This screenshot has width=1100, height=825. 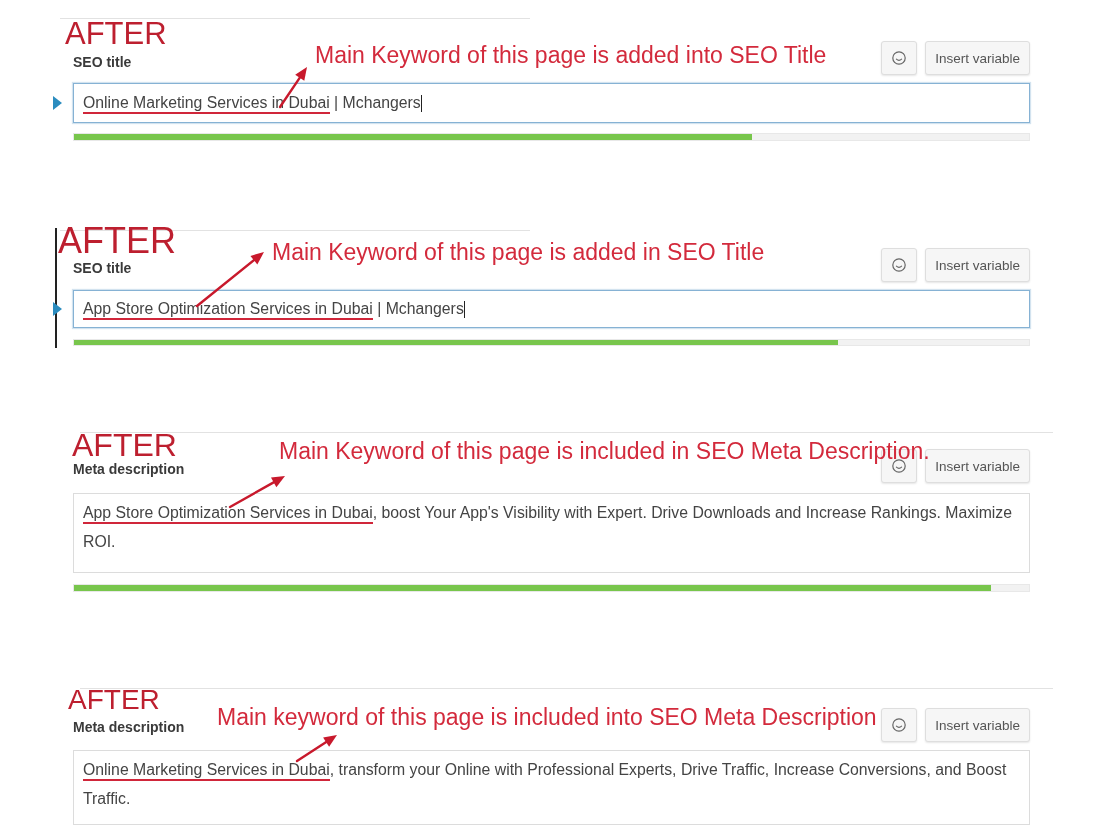 I want to click on textarea-field: Online Marketing Services in Dubai, transform your Online with Professional Experts, Drive Traffic, Increase Conversions, and Boost Traffic., so click(x=551, y=787).